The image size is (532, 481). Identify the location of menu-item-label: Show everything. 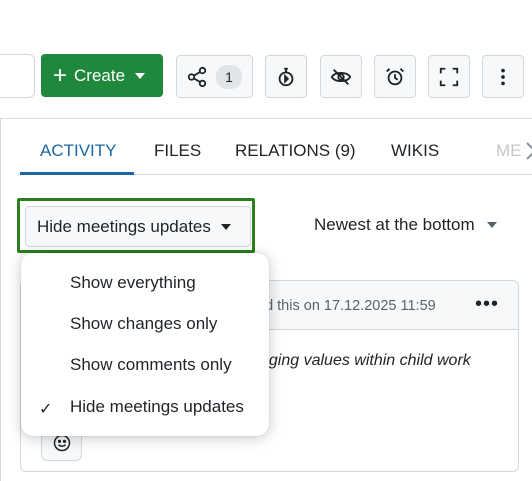
(133, 282).